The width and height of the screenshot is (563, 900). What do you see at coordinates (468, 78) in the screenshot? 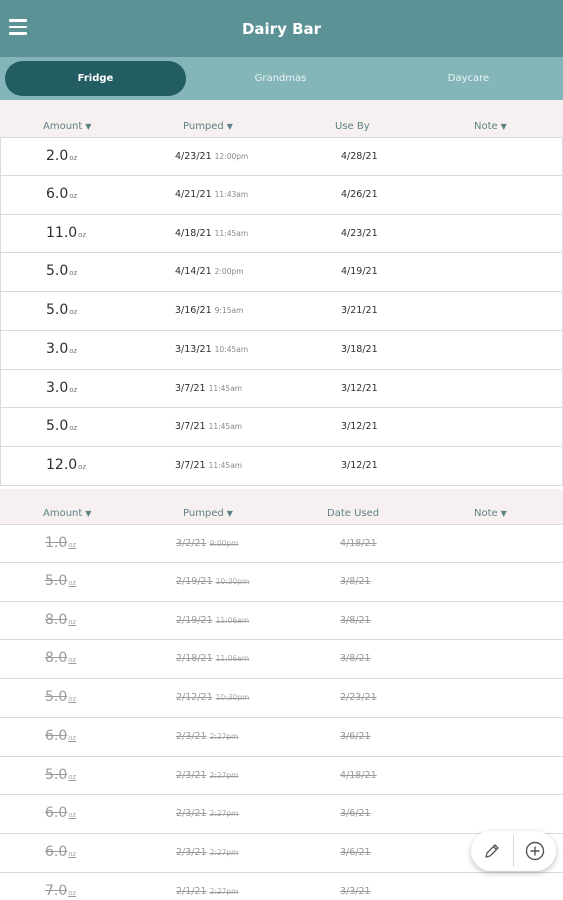
I see `tab-daycare: Daycare` at bounding box center [468, 78].